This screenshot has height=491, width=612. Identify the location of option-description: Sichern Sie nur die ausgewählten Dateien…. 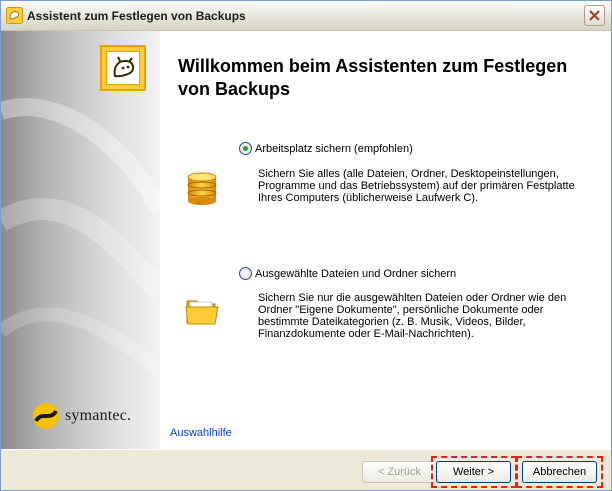
(412, 316).